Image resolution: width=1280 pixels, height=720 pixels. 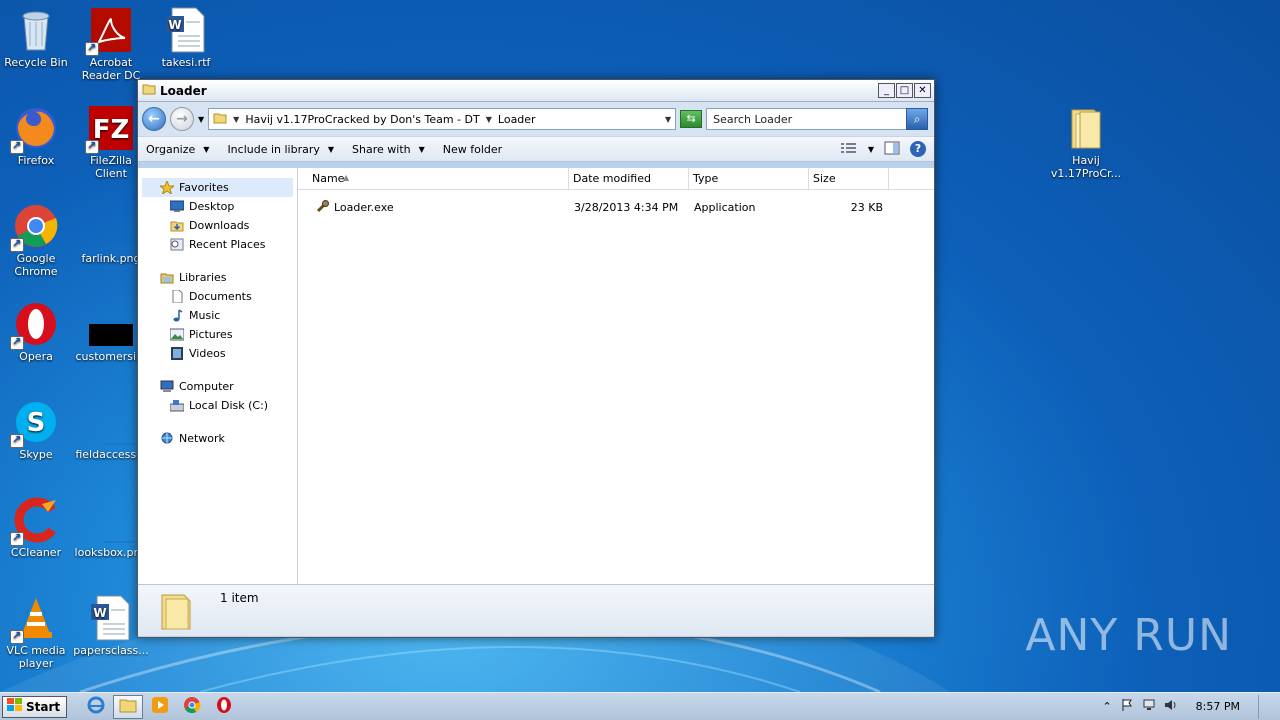 I want to click on taskbar-opera, so click(x=224, y=707).